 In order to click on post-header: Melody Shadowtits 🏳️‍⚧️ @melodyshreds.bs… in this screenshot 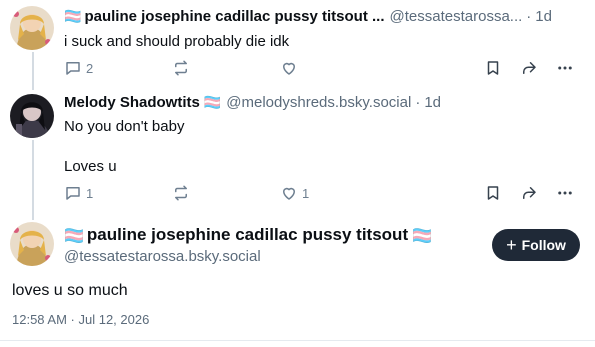, I will do `click(252, 102)`.